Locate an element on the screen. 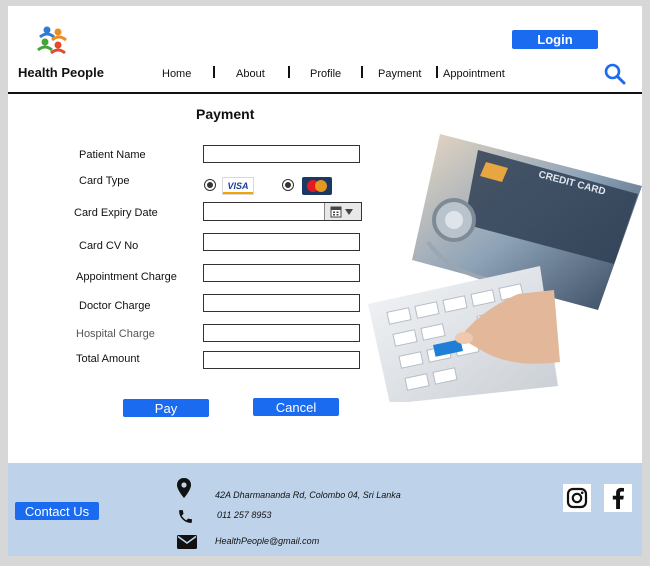 The height and width of the screenshot is (566, 650). footer-email: HealthPeople@gmail.com is located at coordinates (267, 541).